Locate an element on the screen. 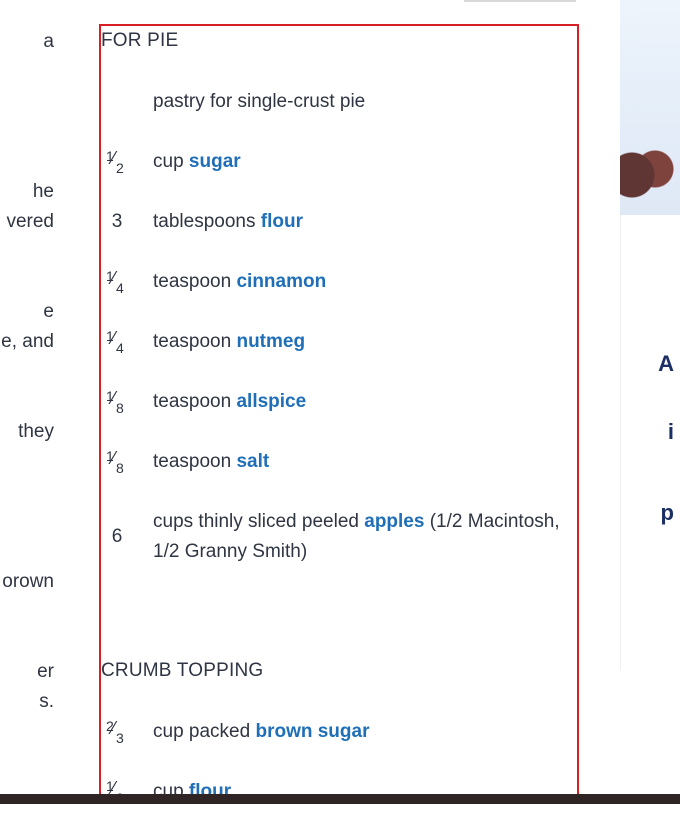 This screenshot has height=828, width=680. article-line-5: e, and is located at coordinates (27, 341).